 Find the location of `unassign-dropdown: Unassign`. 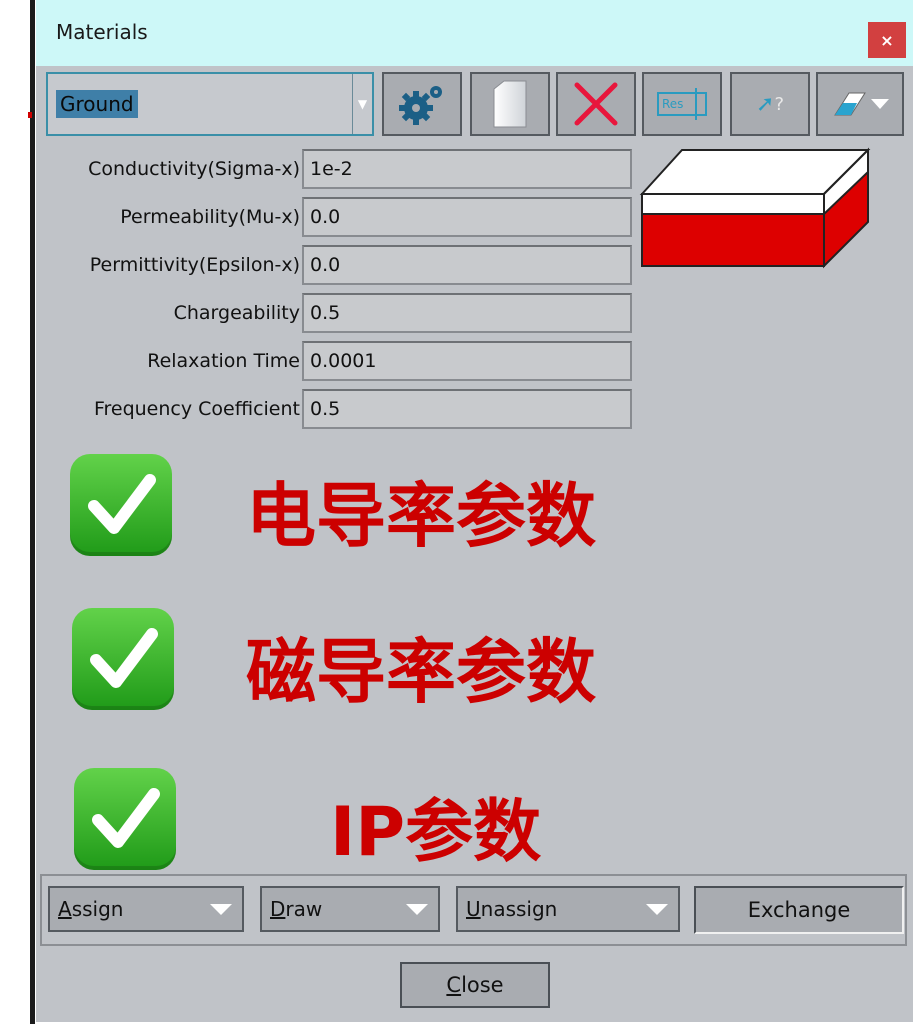

unassign-dropdown: Unassign is located at coordinates (568, 909).